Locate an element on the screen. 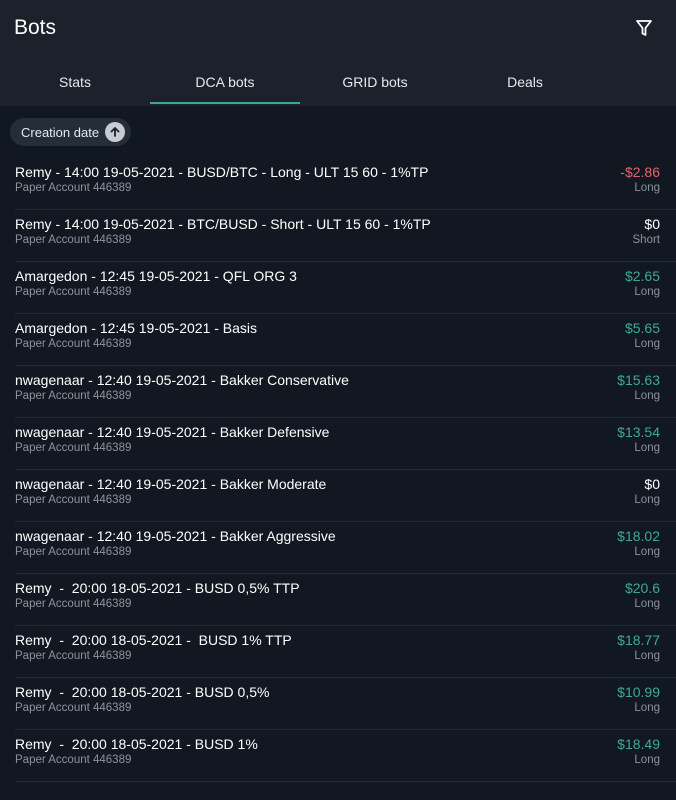  bot-name: Remy - 20:00 18-05-2021 - BUSD 1% TTP is located at coordinates (153, 640).